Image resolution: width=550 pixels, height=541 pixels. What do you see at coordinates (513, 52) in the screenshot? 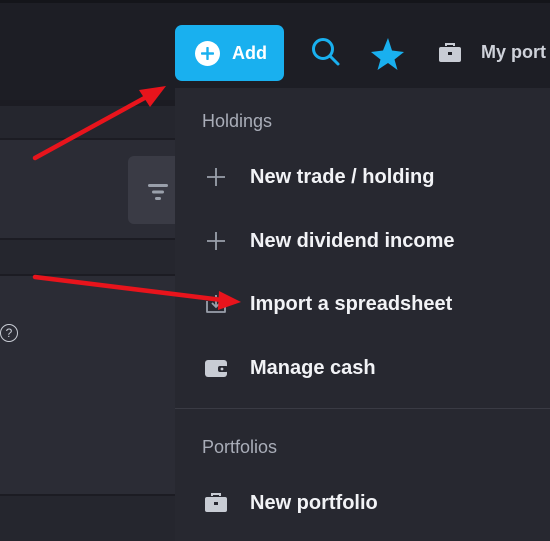
I see `portfolio-selector: My port` at bounding box center [513, 52].